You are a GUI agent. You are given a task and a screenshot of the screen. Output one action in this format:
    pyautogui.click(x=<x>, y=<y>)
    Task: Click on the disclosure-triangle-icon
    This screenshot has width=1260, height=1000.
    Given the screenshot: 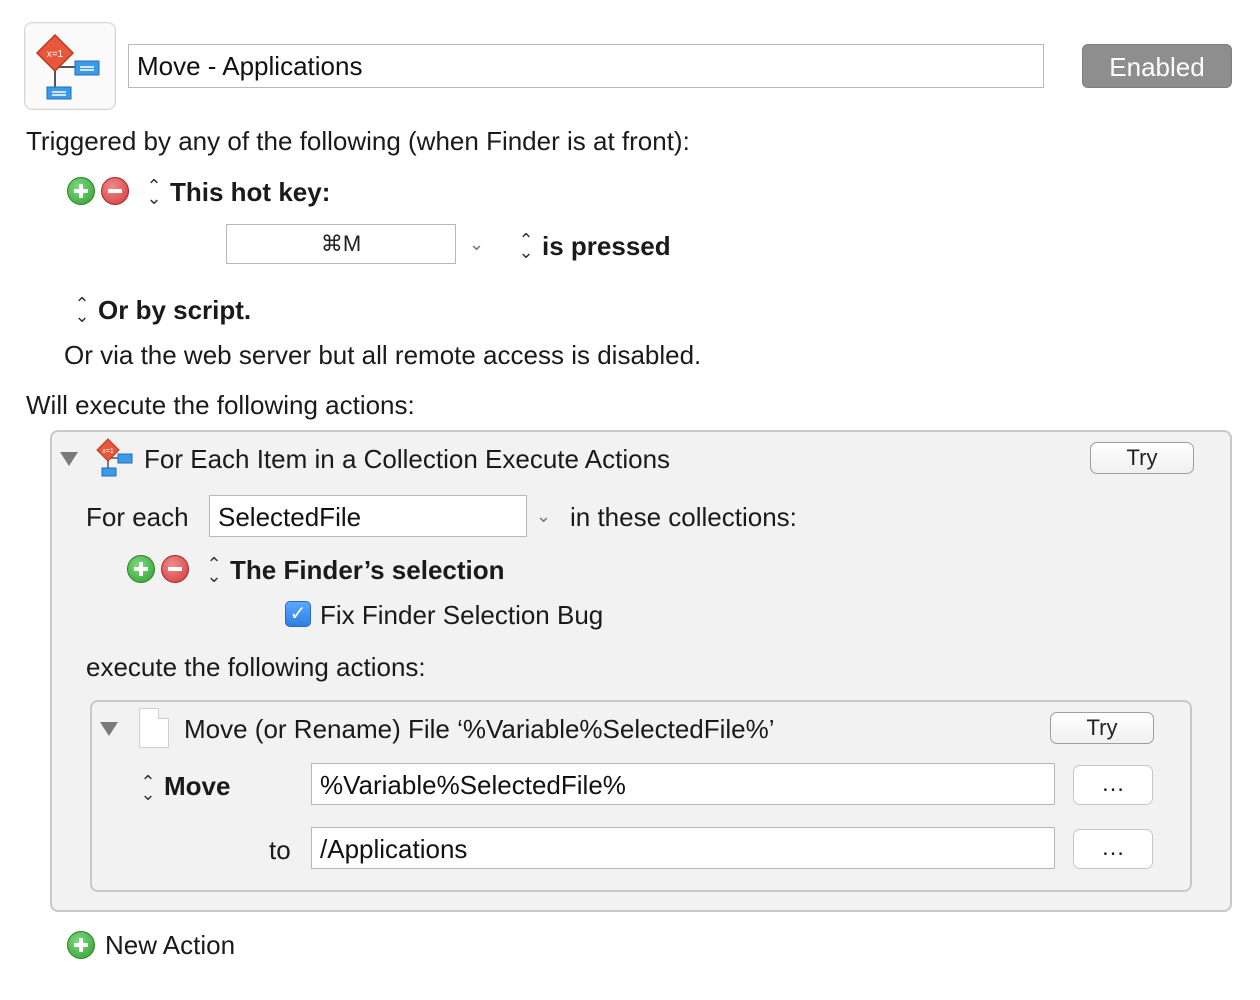 What is the action you would take?
    pyautogui.click(x=69, y=459)
    